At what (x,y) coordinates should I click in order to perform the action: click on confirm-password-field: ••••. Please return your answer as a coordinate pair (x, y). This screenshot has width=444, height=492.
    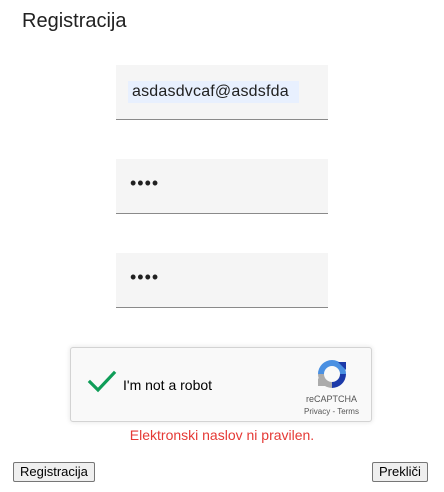
    Looking at the image, I should click on (222, 280).